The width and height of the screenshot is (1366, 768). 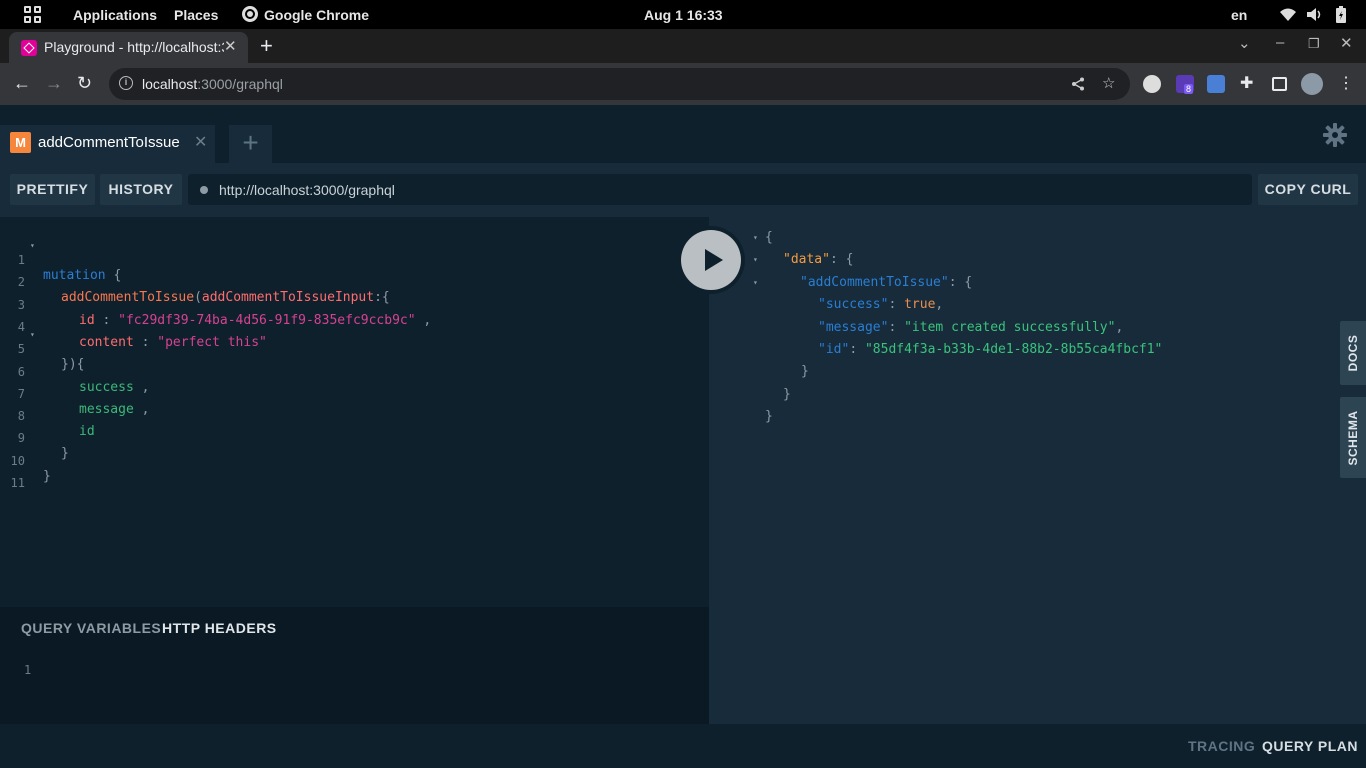 What do you see at coordinates (142, 335) in the screenshot?
I see `code-line: 4 content : "perfect this"` at bounding box center [142, 335].